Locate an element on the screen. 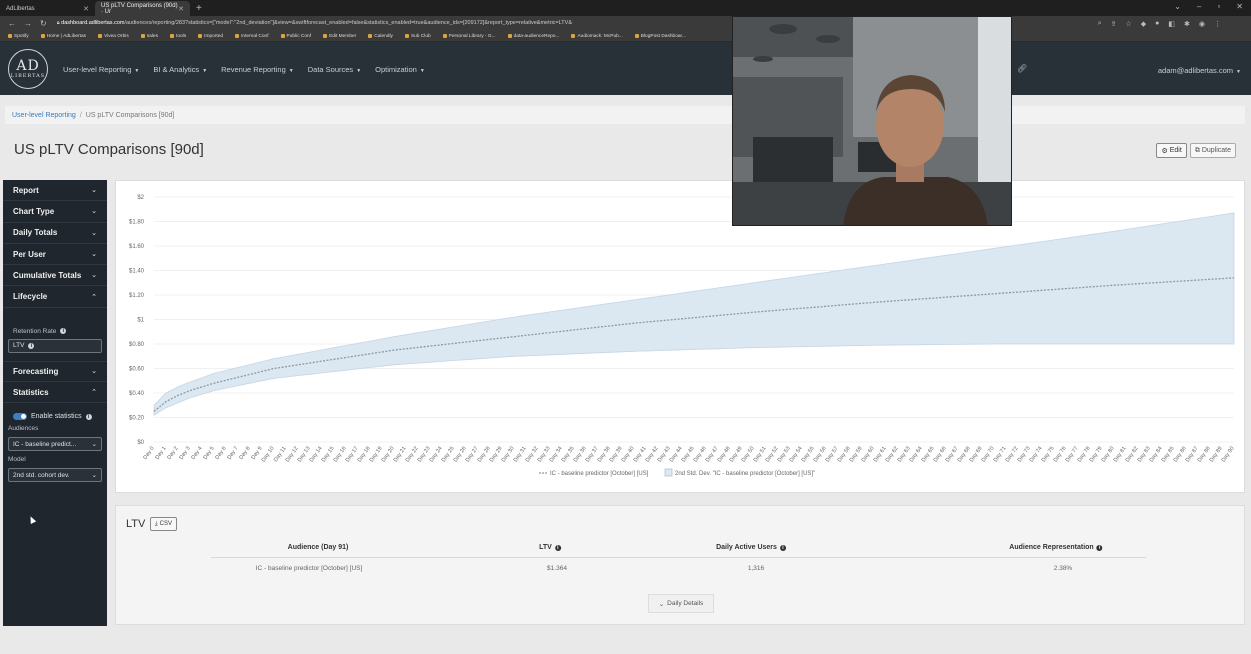 Image resolution: width=1251 pixels, height=654 pixels. bookmark-label: Spotify is located at coordinates (21, 36).